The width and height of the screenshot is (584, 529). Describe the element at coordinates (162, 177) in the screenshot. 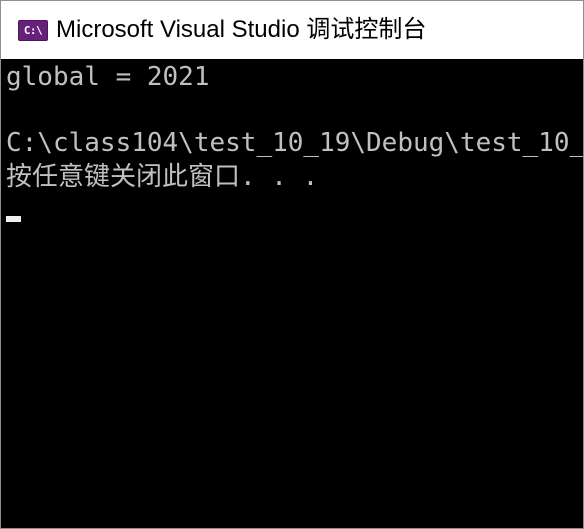

I see `console-output-line: 按任意键关闭此窗口. . .` at that location.